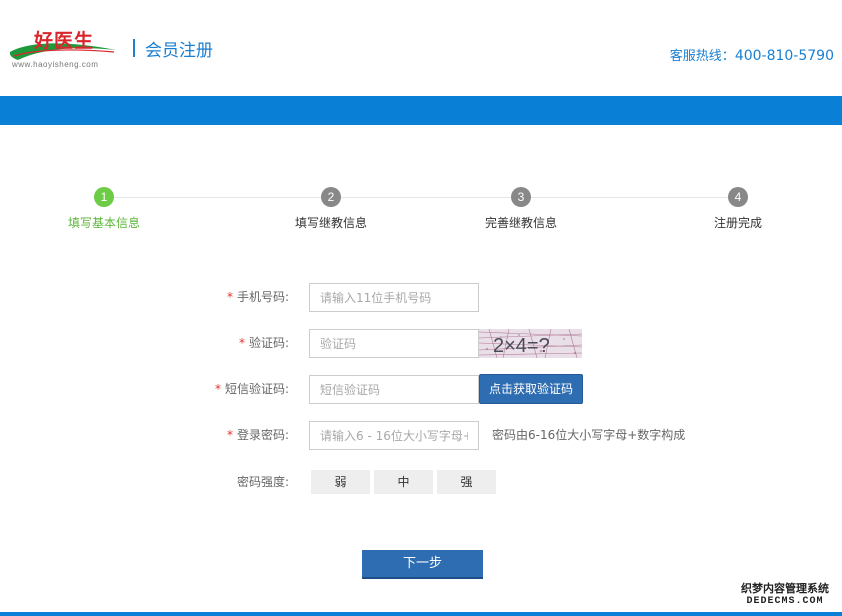 The width and height of the screenshot is (842, 616). Describe the element at coordinates (251, 389) in the screenshot. I see `sms-label: * 短信验证码:` at that location.